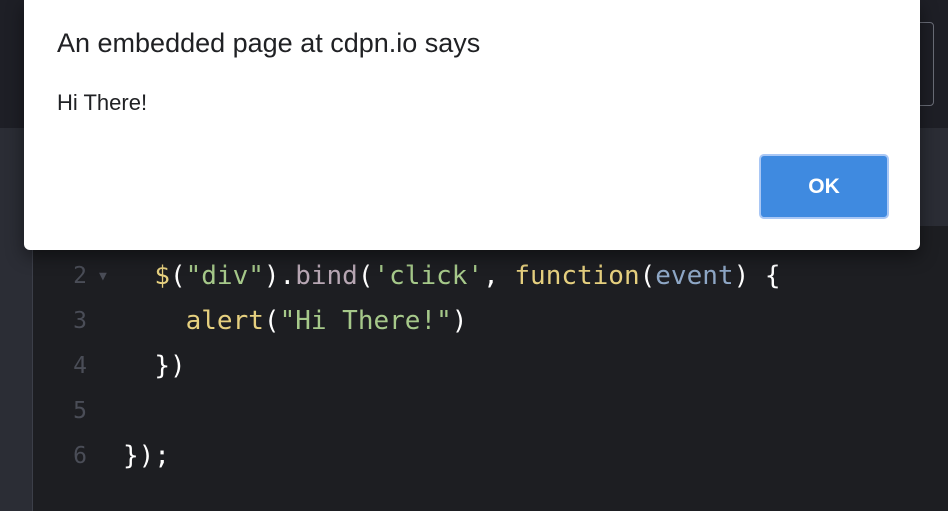 The image size is (948, 511). What do you see at coordinates (428, 276) in the screenshot?
I see `code-token: 'click'` at bounding box center [428, 276].